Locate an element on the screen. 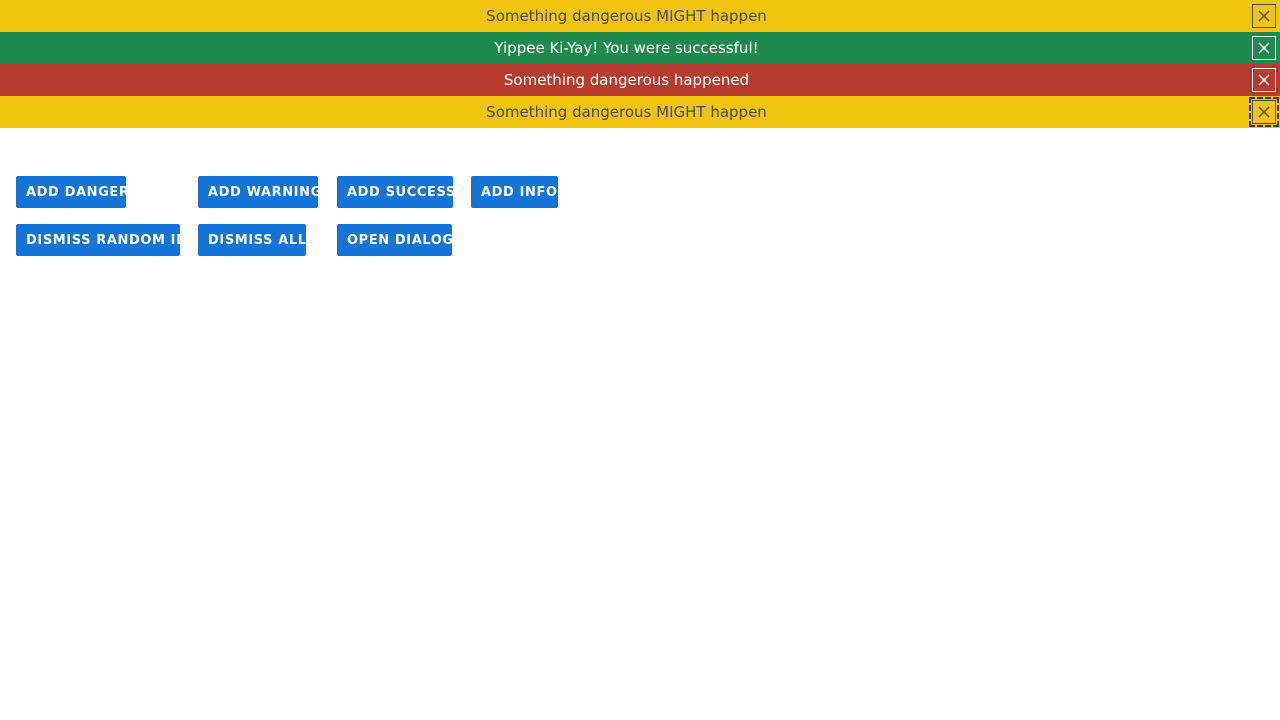  alert-message: Yippee Ki-Yay! You were successful! is located at coordinates (626, 48).